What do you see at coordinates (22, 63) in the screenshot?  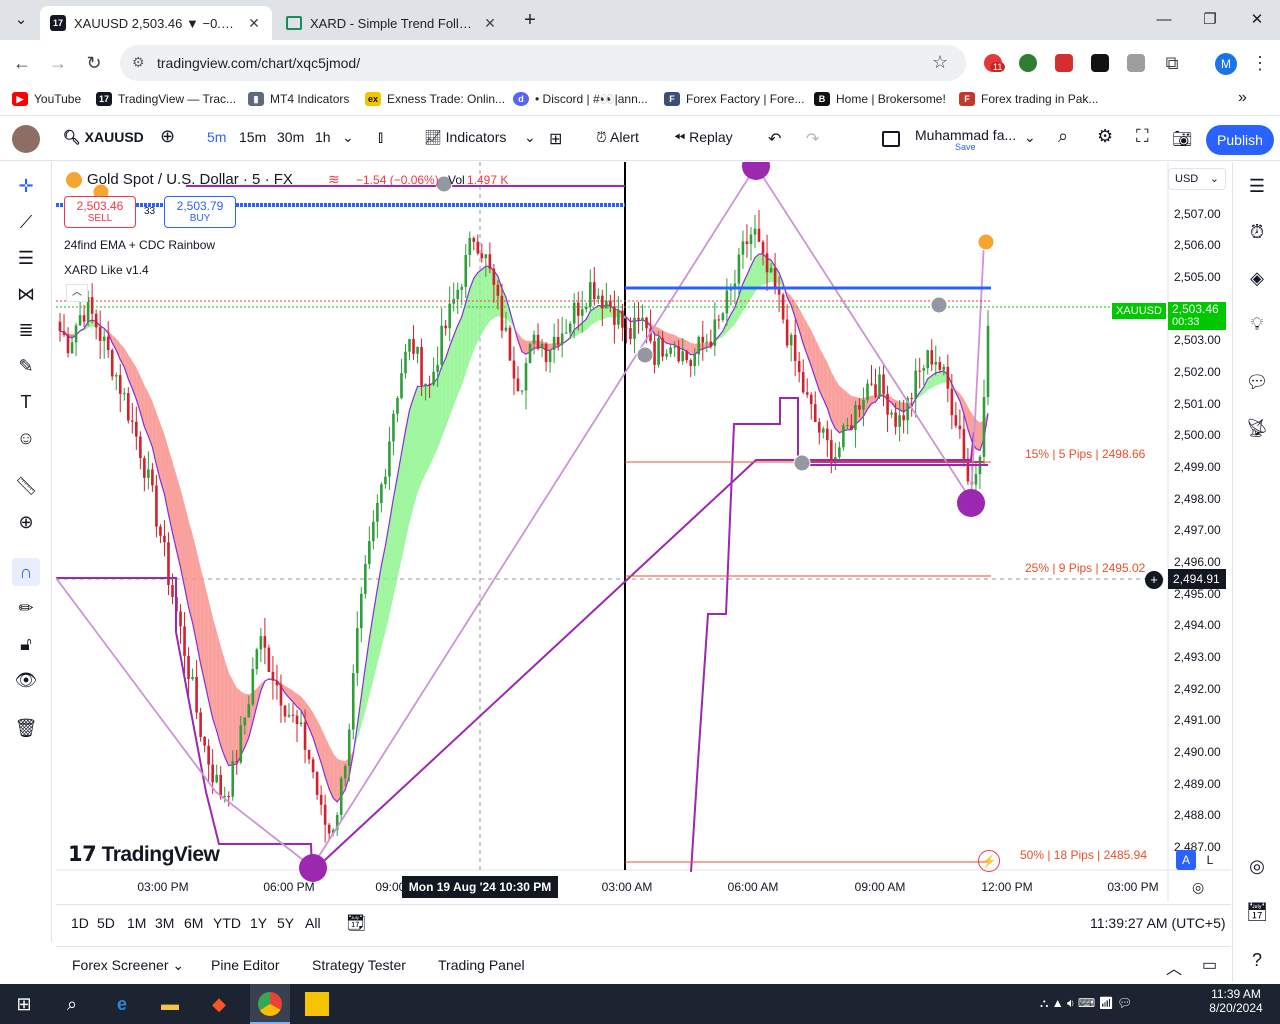 I see `back-icon: ←` at bounding box center [22, 63].